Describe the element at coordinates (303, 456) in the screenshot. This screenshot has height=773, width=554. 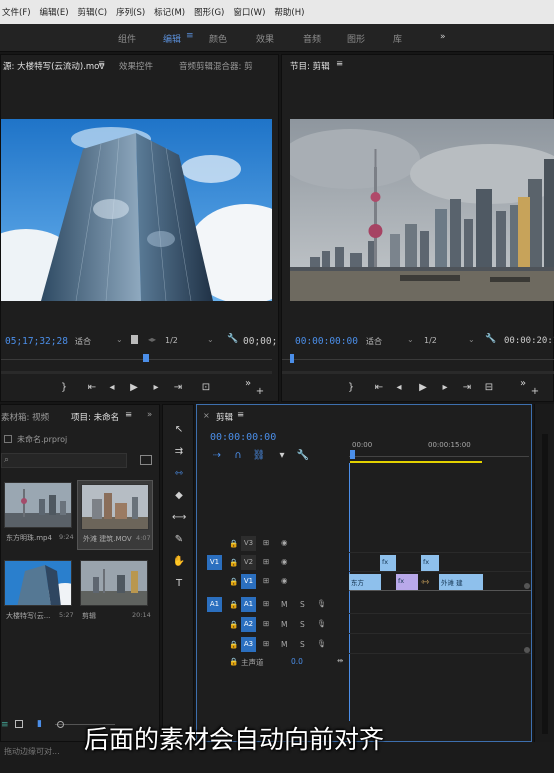
I see `timeline-settings-icon: 🔧` at that location.